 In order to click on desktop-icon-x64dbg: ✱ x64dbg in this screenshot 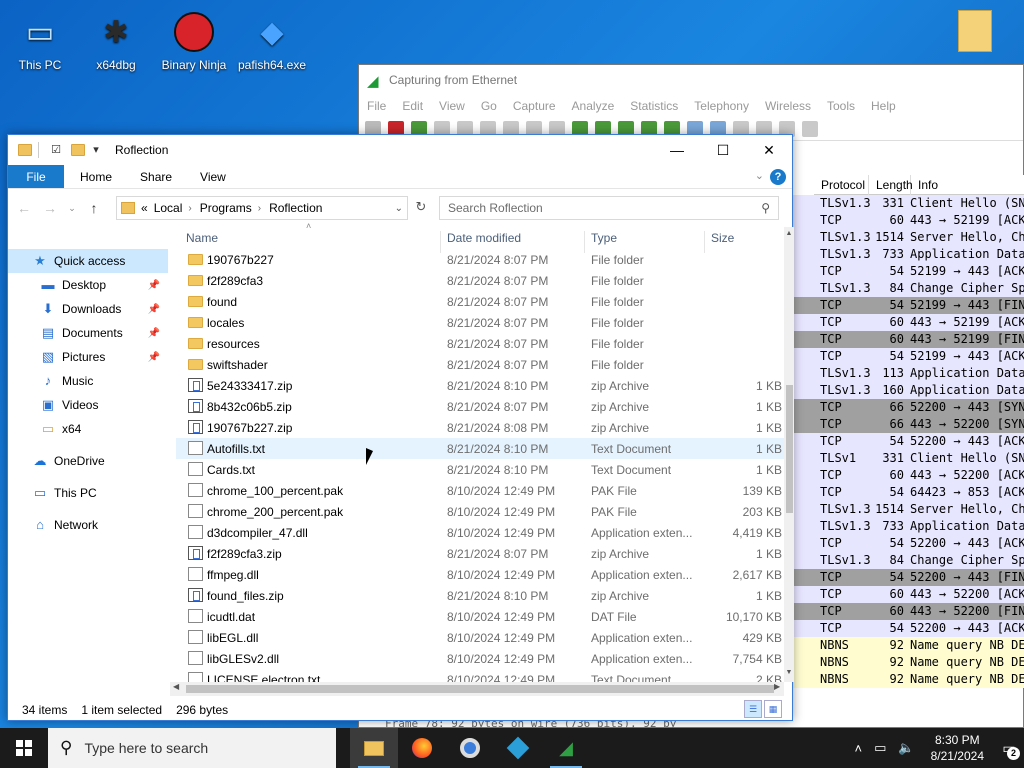, I will do `click(116, 41)`.